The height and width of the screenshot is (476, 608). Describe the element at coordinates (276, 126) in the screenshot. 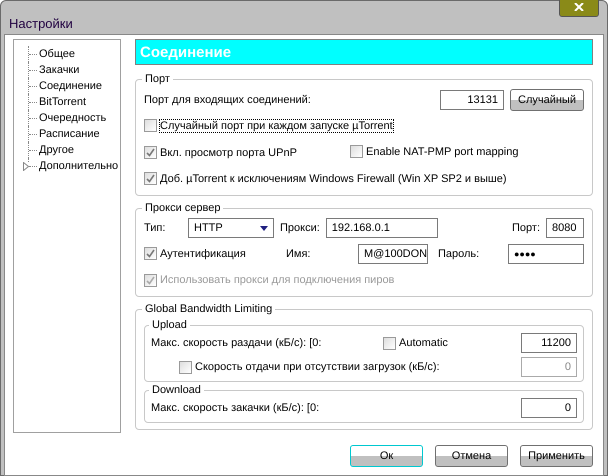

I see `checkbox-label: Случайный порт при каждом запуске µTorrent` at that location.